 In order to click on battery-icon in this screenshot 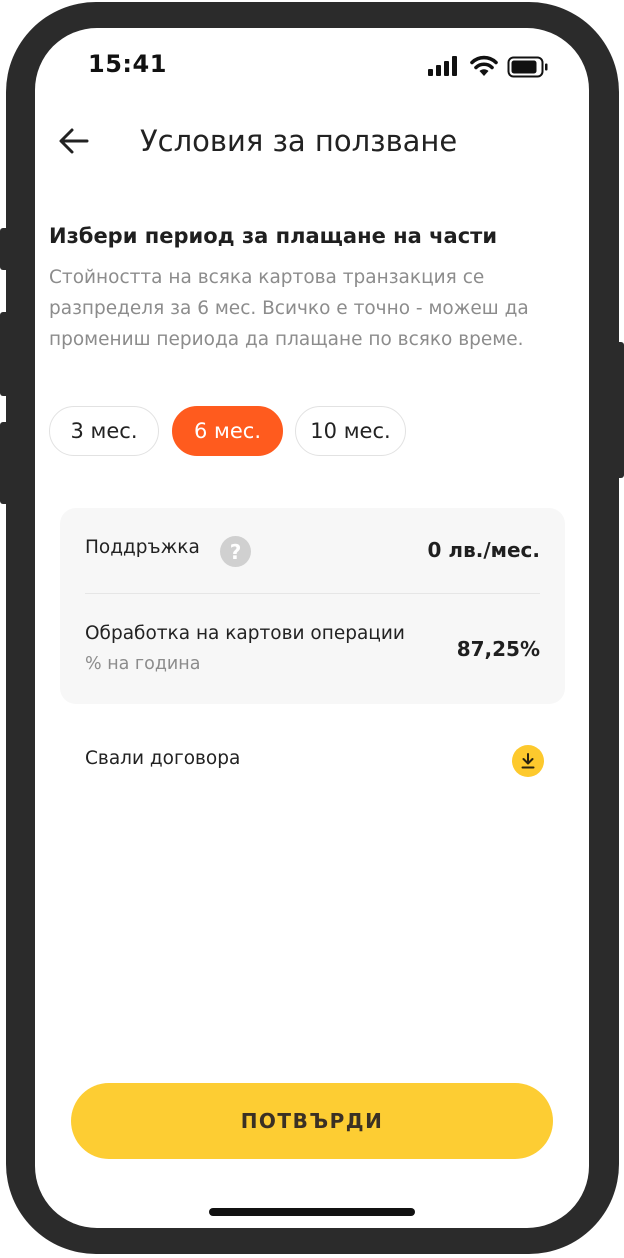, I will do `click(527, 67)`.